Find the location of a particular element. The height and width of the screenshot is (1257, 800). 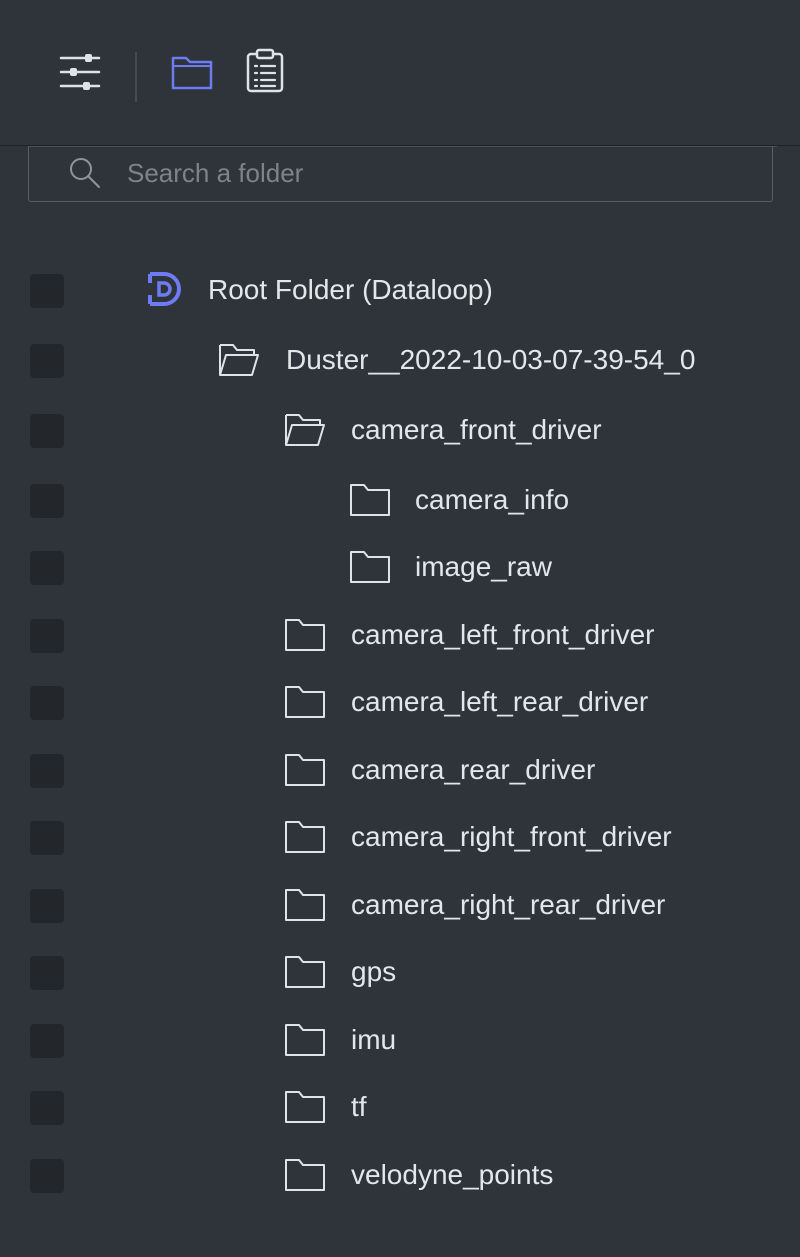

tree-item-label: camera_right_rear_driver is located at coordinates (508, 904).